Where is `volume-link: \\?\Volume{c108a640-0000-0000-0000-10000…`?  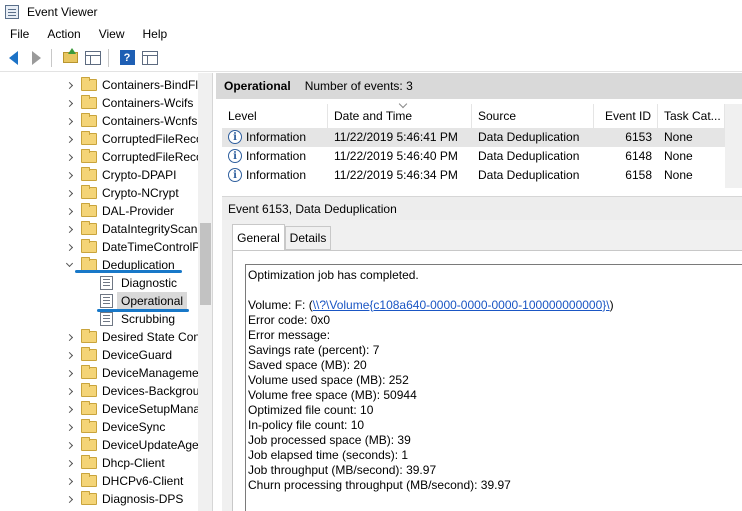
volume-link: \\?\Volume{c108a640-0000-0000-0000-10000… is located at coordinates (461, 305).